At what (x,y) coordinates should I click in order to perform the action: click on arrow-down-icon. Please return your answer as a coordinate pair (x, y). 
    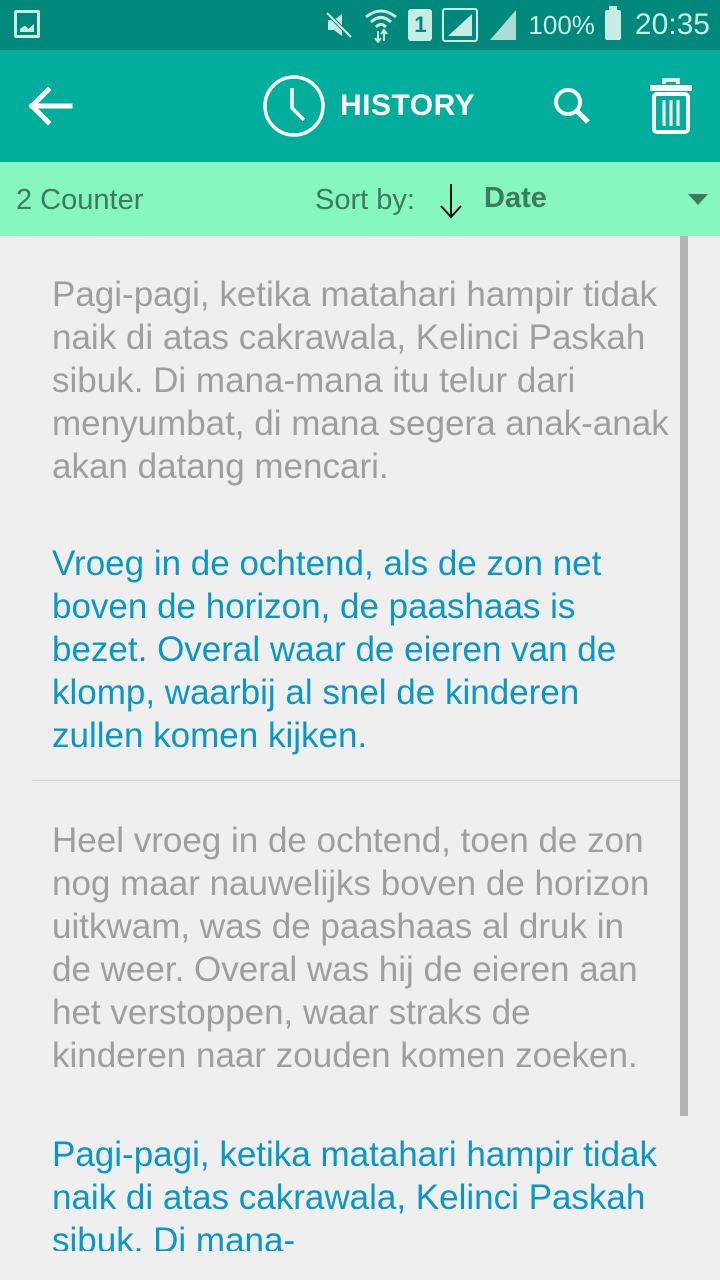
    Looking at the image, I should click on (451, 201).